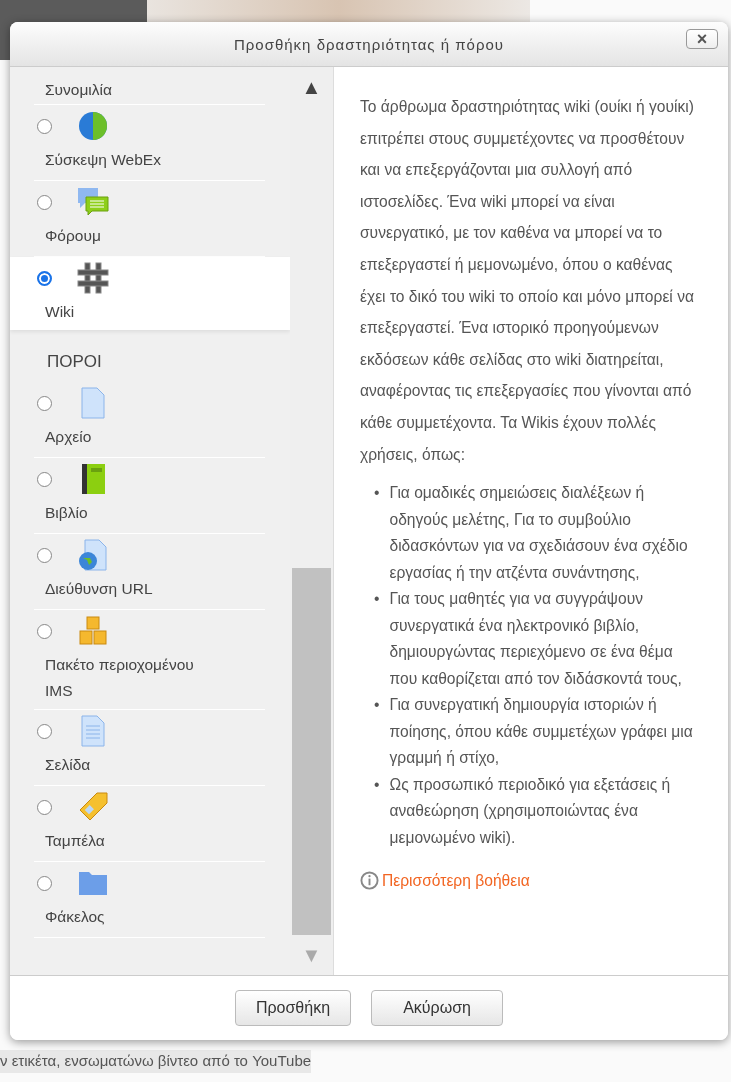 This screenshot has height=1082, width=731. I want to click on scrollbar: ▲ ▼, so click(311, 521).